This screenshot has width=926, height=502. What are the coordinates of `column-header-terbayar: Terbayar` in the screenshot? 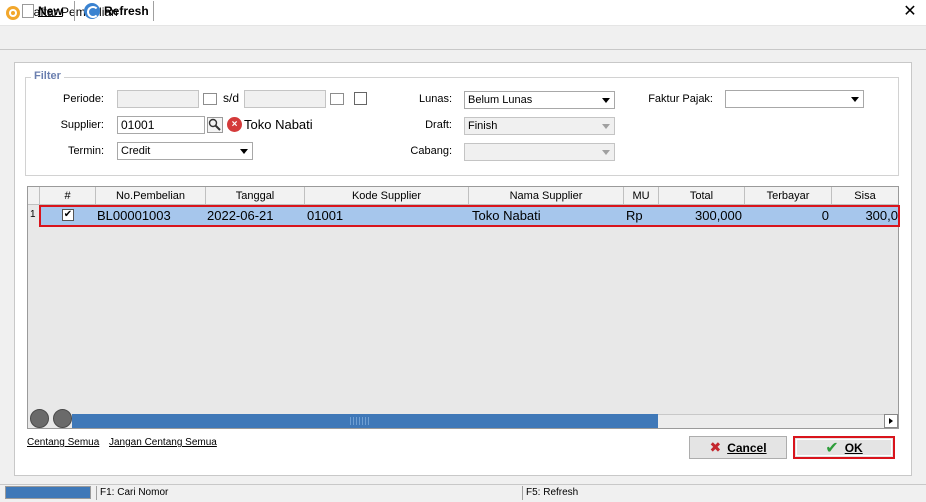 It's located at (788, 196).